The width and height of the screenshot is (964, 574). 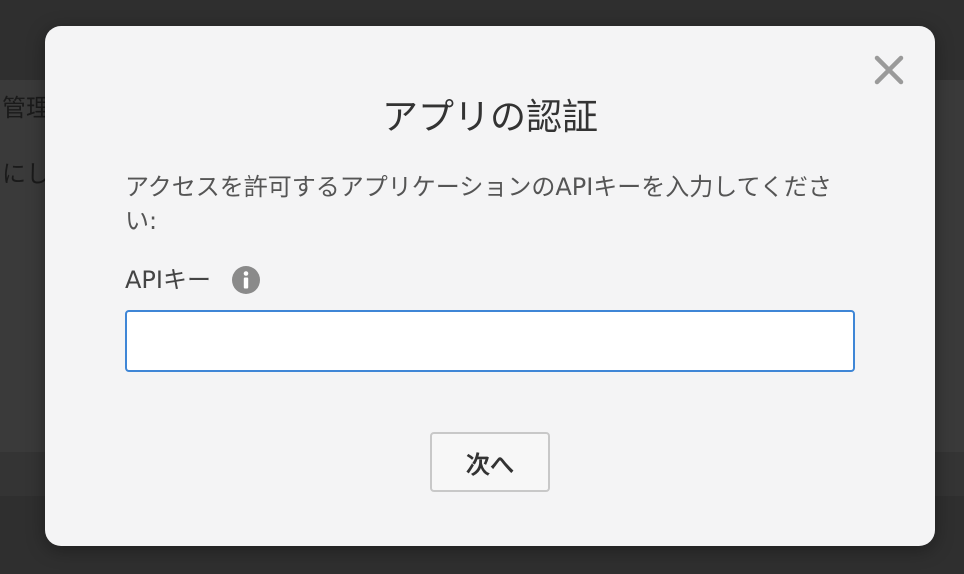 I want to click on api-key-label: APIキー, so click(x=168, y=280).